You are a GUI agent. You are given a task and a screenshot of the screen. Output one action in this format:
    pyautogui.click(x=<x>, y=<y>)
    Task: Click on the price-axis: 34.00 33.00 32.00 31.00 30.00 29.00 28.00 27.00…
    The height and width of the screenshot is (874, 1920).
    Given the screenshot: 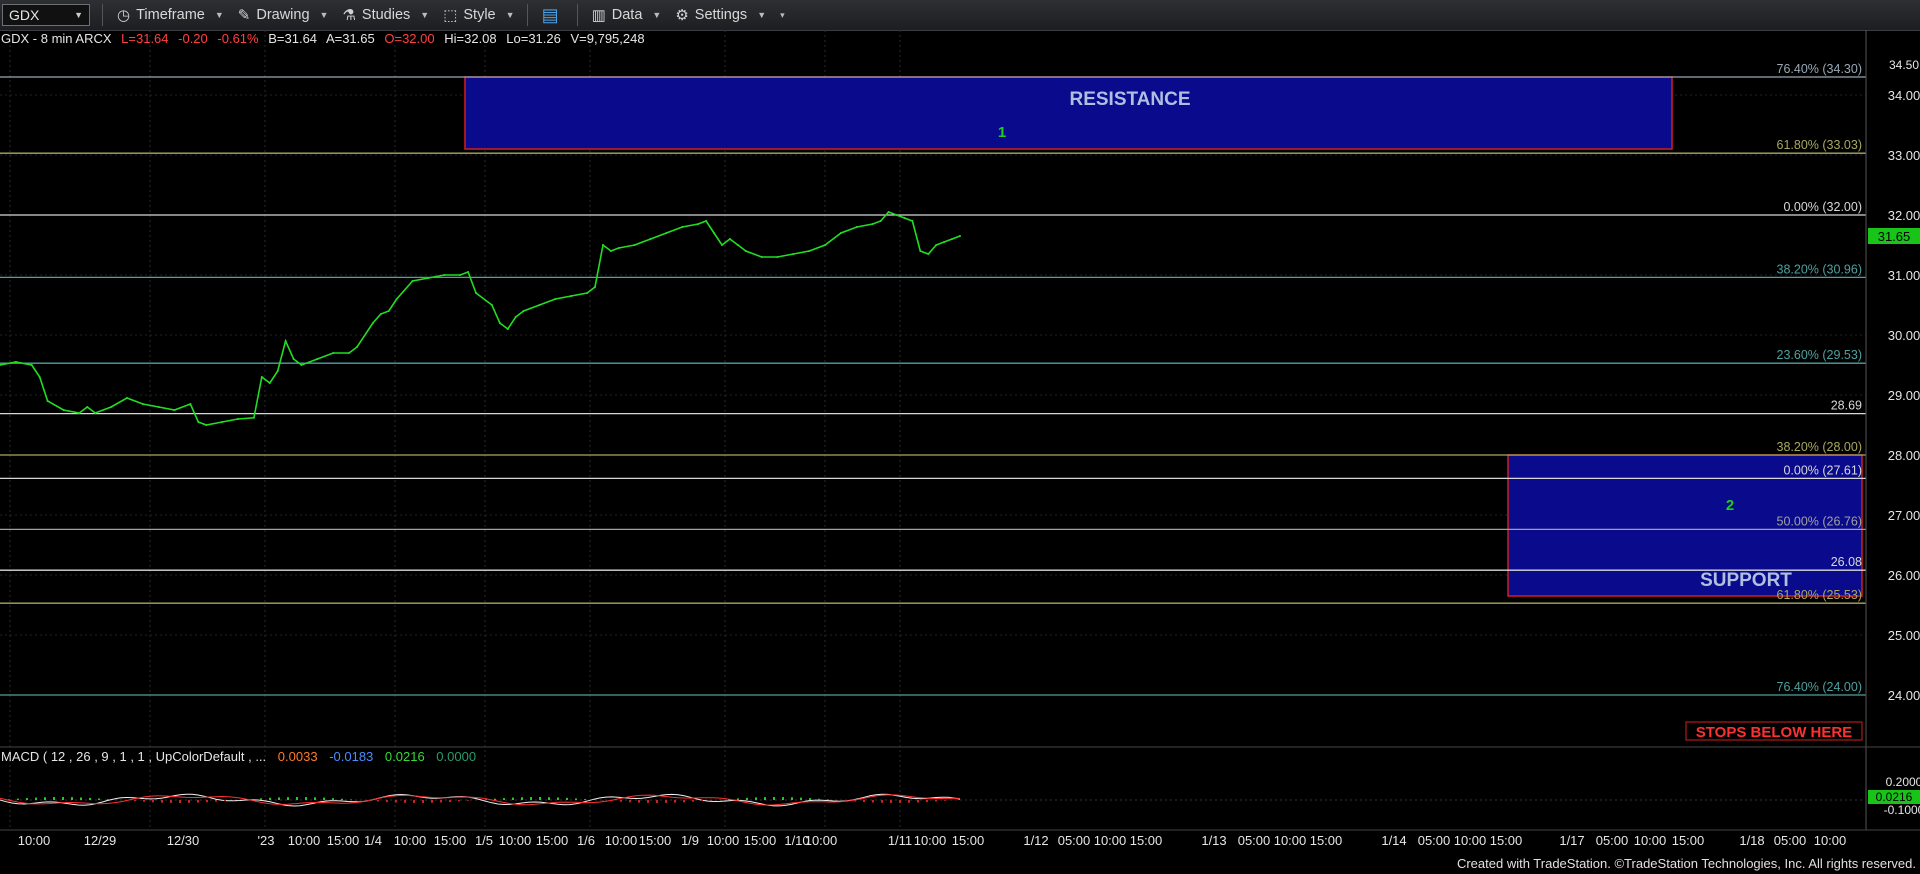 What is the action you would take?
    pyautogui.click(x=1892, y=430)
    